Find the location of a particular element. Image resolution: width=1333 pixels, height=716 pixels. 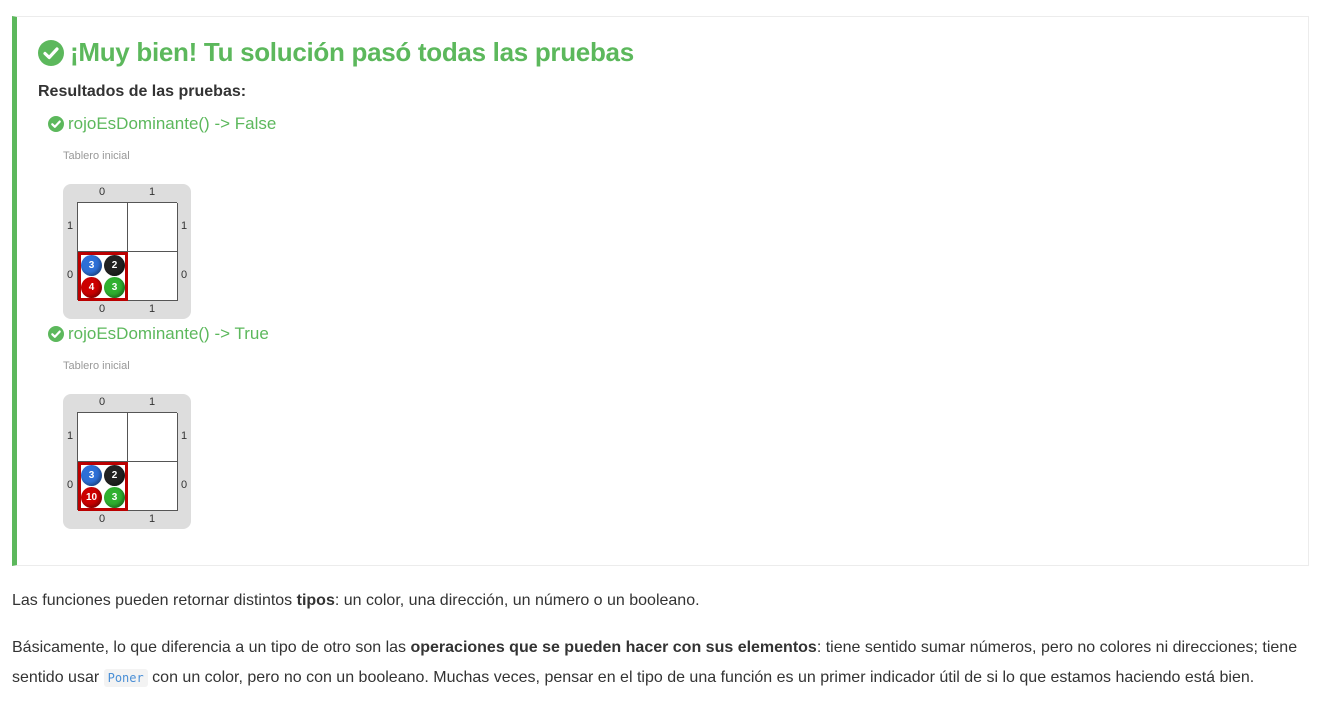

red-ball: 10 is located at coordinates (91, 497).